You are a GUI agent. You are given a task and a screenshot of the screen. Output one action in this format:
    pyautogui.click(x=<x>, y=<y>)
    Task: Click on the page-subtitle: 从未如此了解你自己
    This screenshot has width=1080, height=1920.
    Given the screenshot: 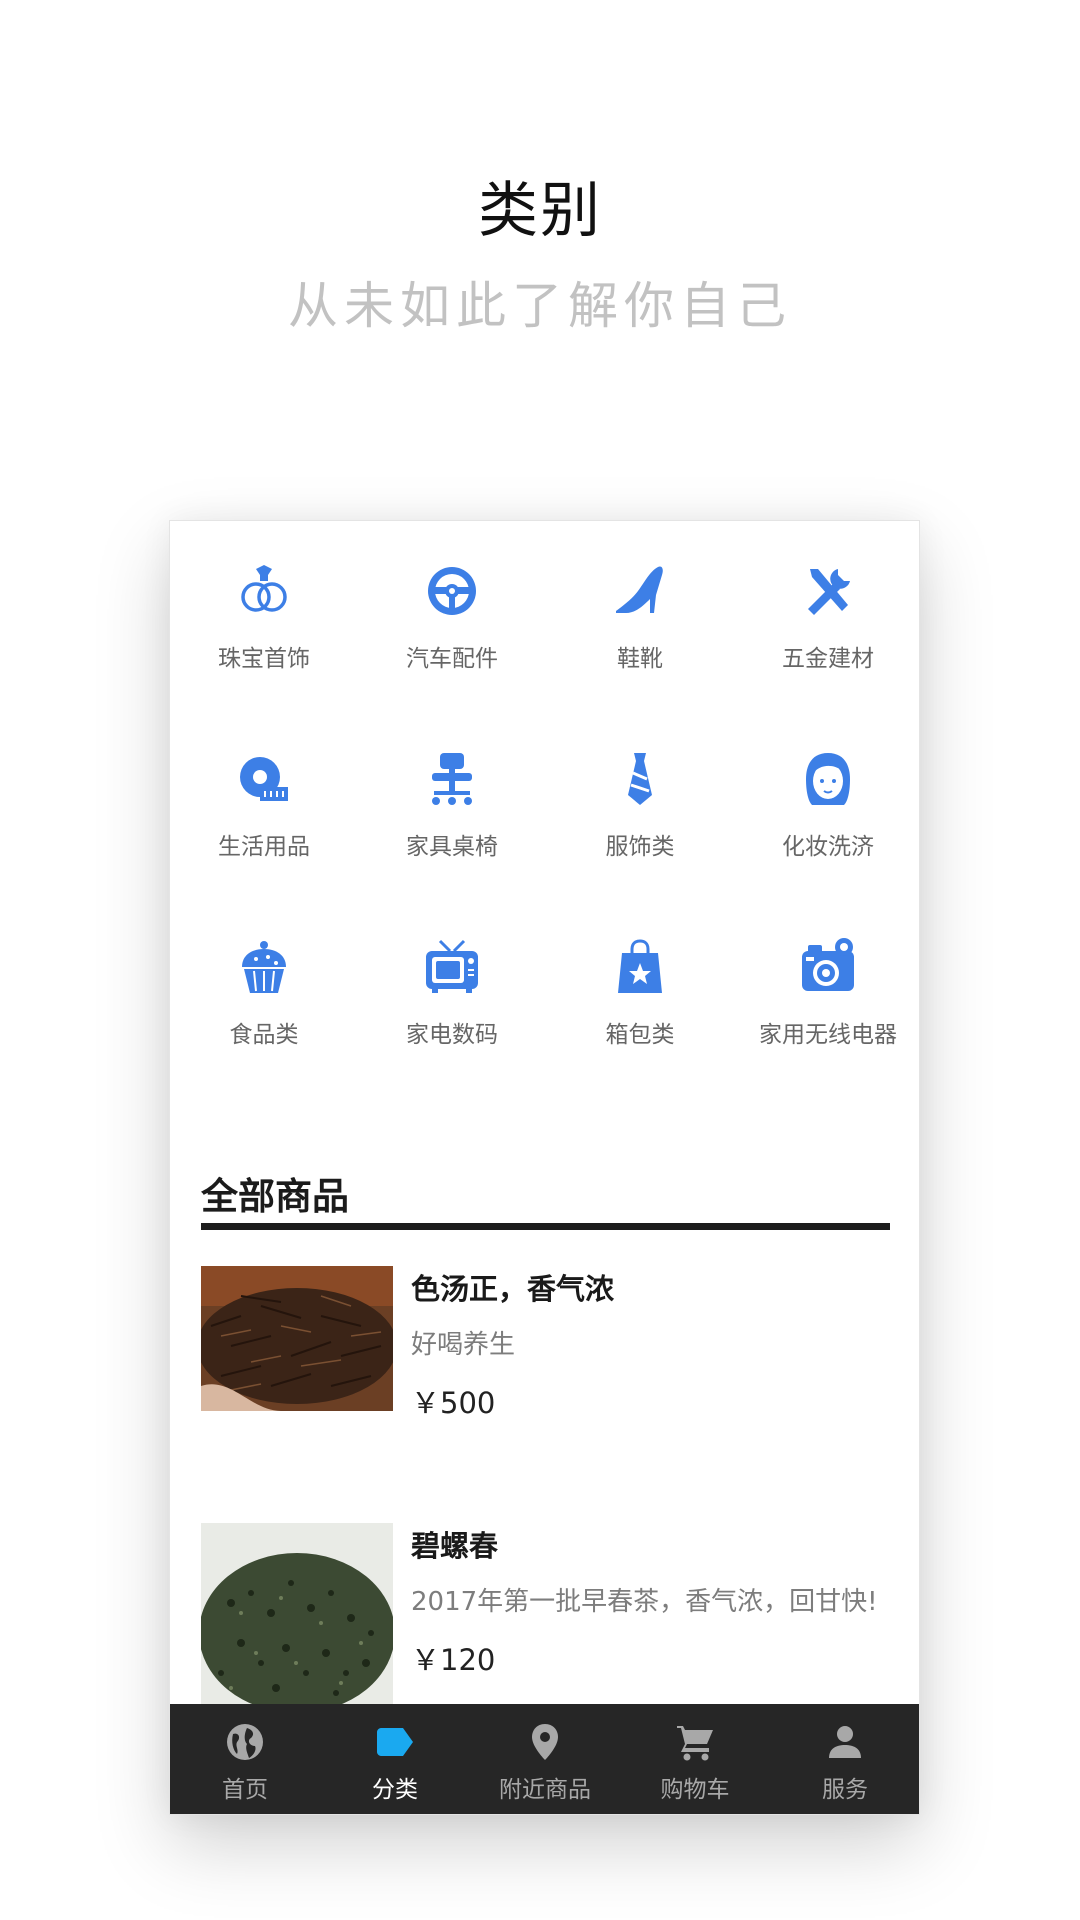 What is the action you would take?
    pyautogui.click(x=540, y=306)
    